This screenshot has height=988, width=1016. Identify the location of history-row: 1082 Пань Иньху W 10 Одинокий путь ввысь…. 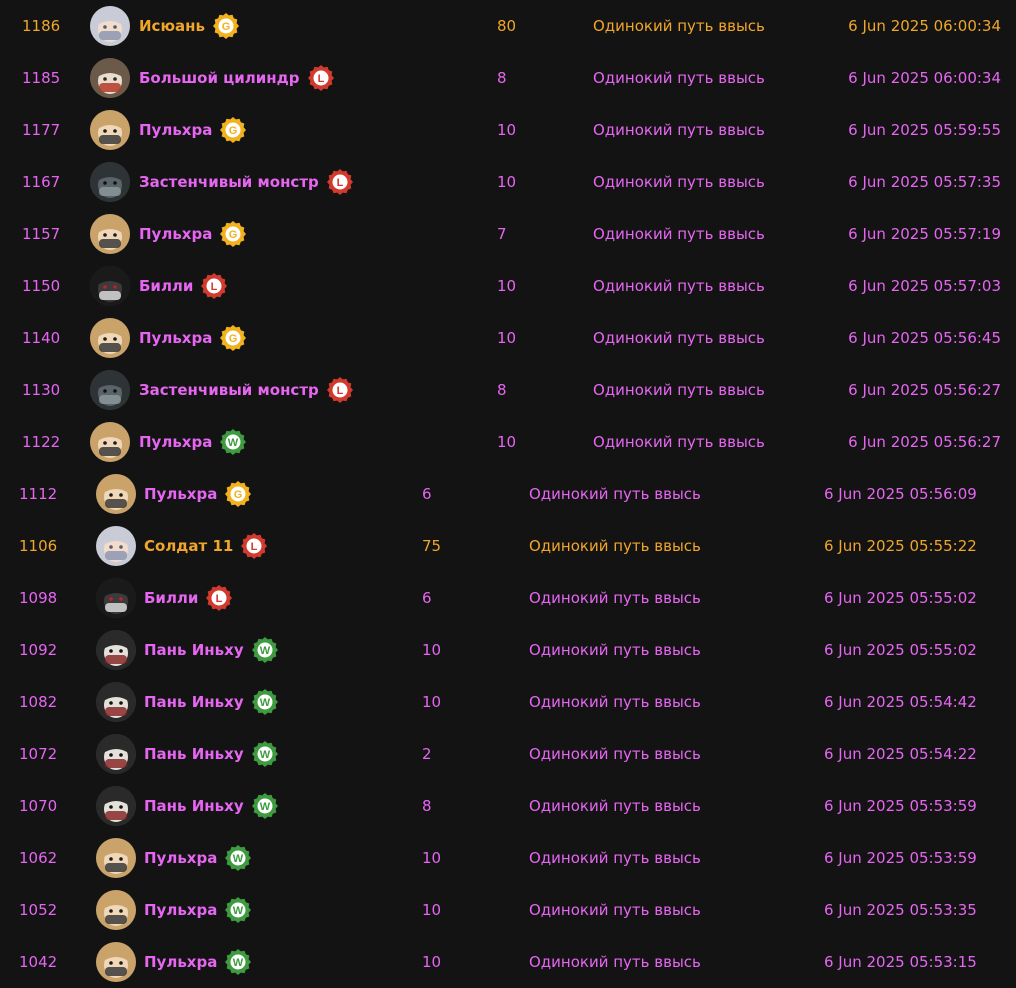
(508, 702).